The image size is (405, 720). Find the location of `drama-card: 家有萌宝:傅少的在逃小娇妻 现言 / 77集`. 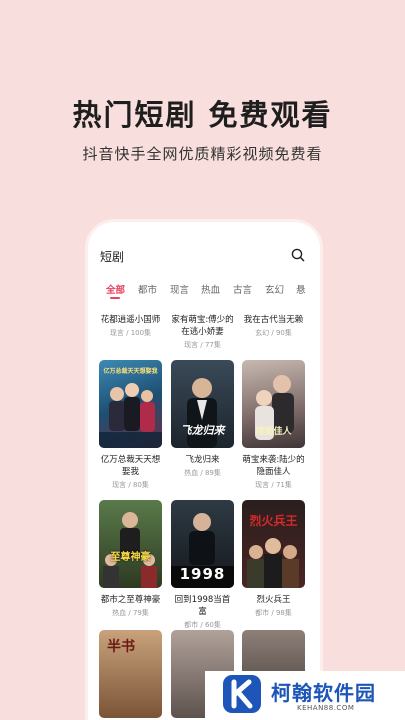

drama-card: 家有萌宝:傅少的在逃小娇妻 现言 / 77集 is located at coordinates (202, 332).